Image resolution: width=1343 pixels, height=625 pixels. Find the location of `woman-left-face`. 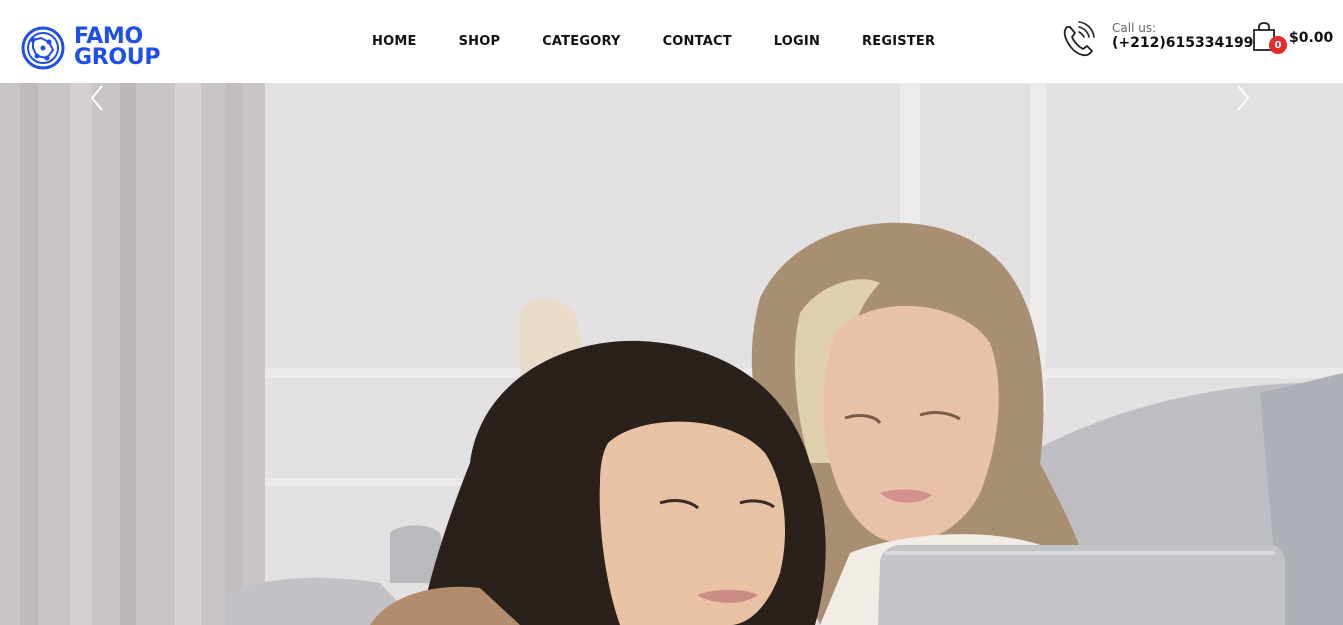

woman-left-face is located at coordinates (692, 523).